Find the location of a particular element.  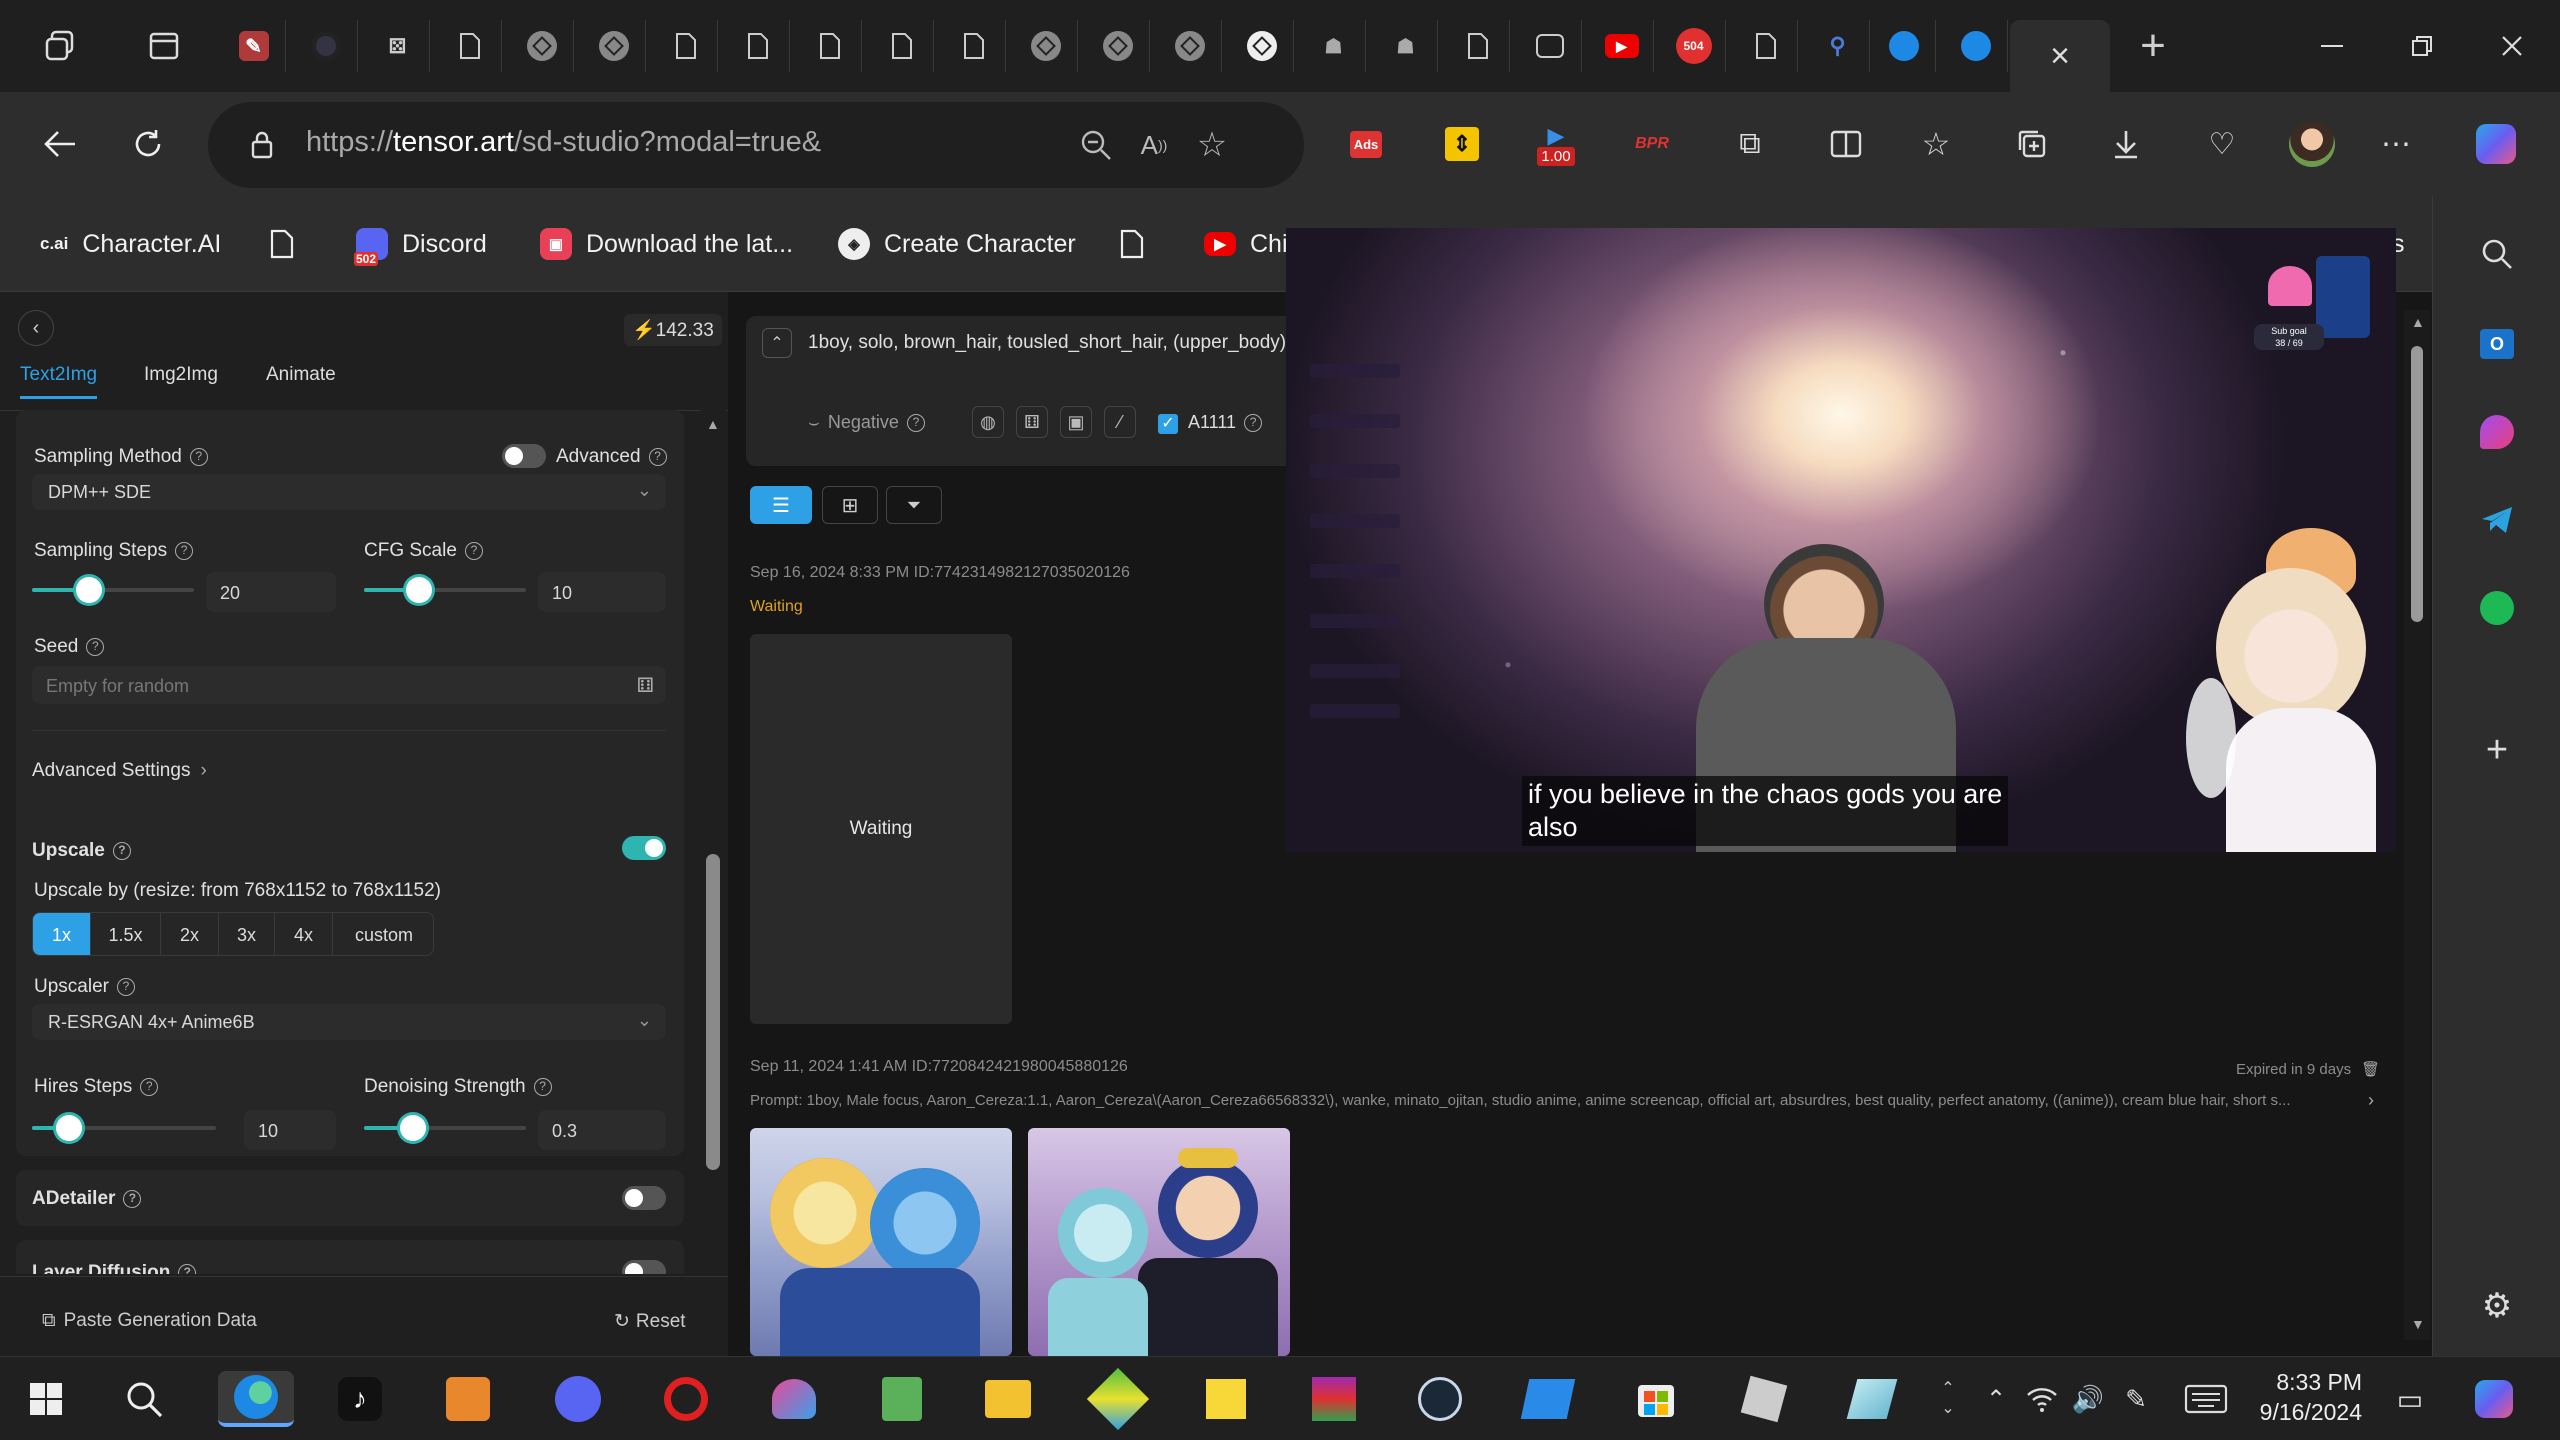

split-screen-icon is located at coordinates (1846, 144).